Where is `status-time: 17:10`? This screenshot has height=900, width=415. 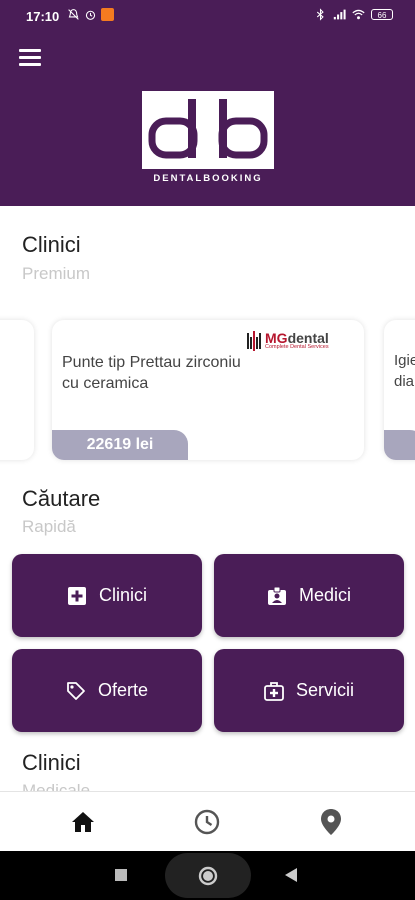 status-time: 17:10 is located at coordinates (43, 16).